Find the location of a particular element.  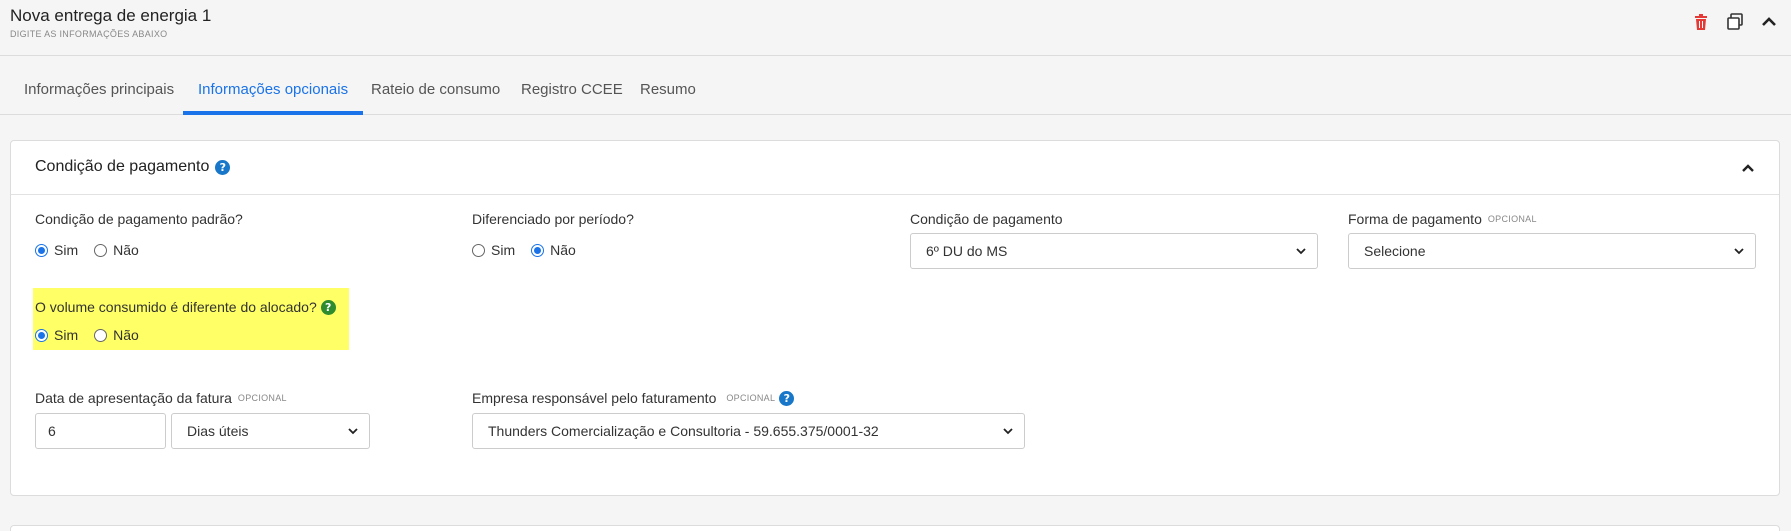

card-header: Condição de pagamento ? is located at coordinates (895, 168).